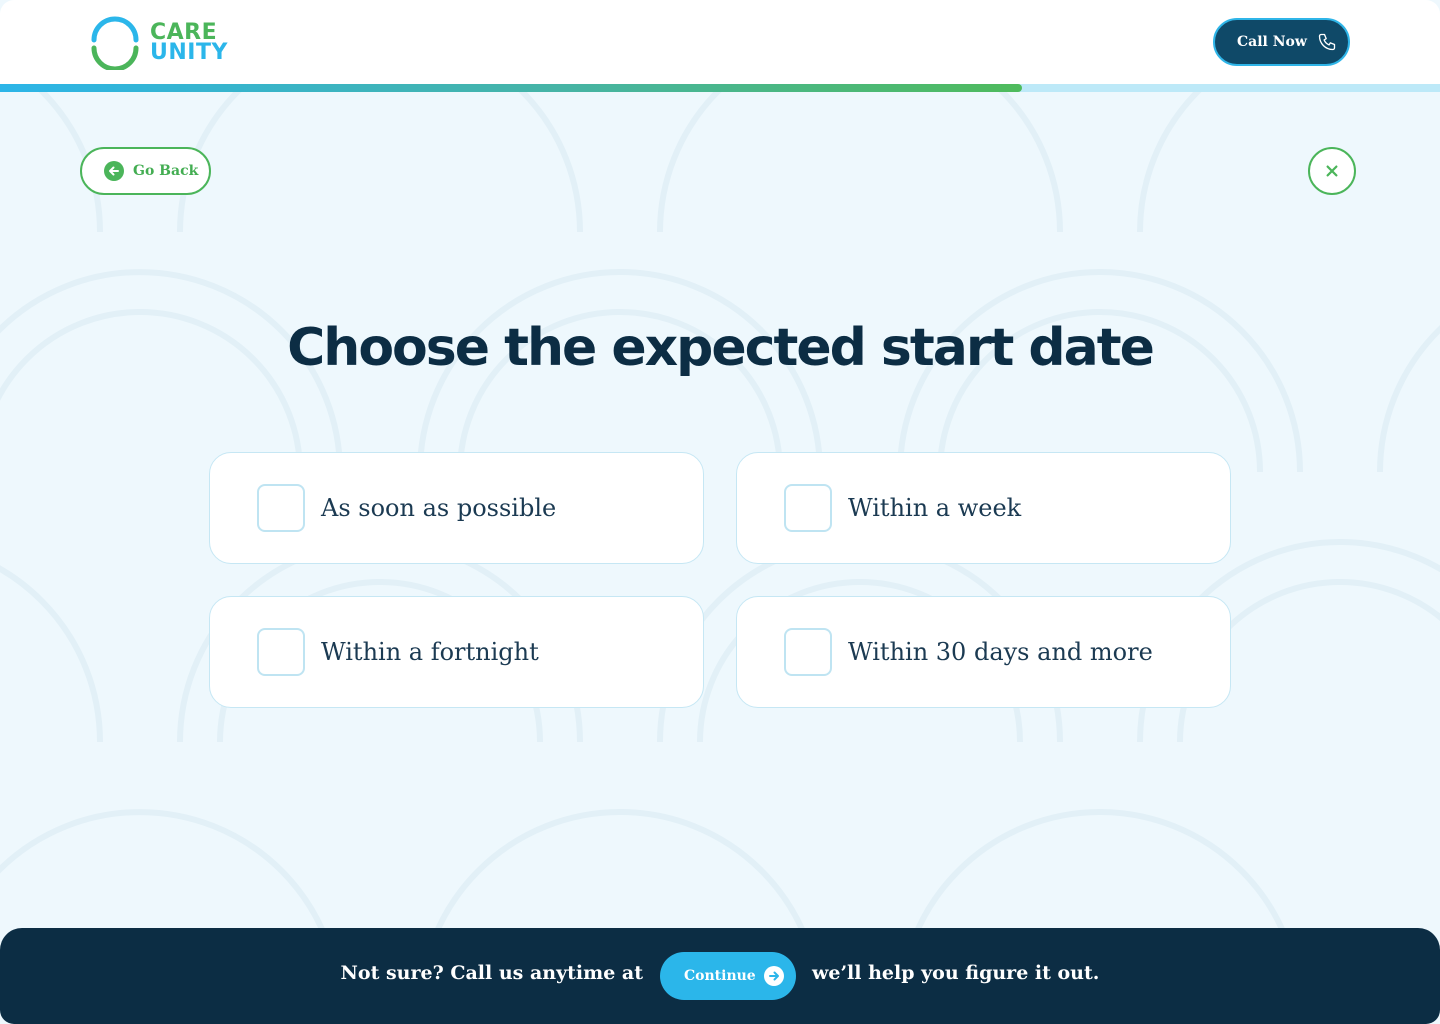 This screenshot has height=1024, width=1440. I want to click on option-card-asap: As soon as possible, so click(456, 508).